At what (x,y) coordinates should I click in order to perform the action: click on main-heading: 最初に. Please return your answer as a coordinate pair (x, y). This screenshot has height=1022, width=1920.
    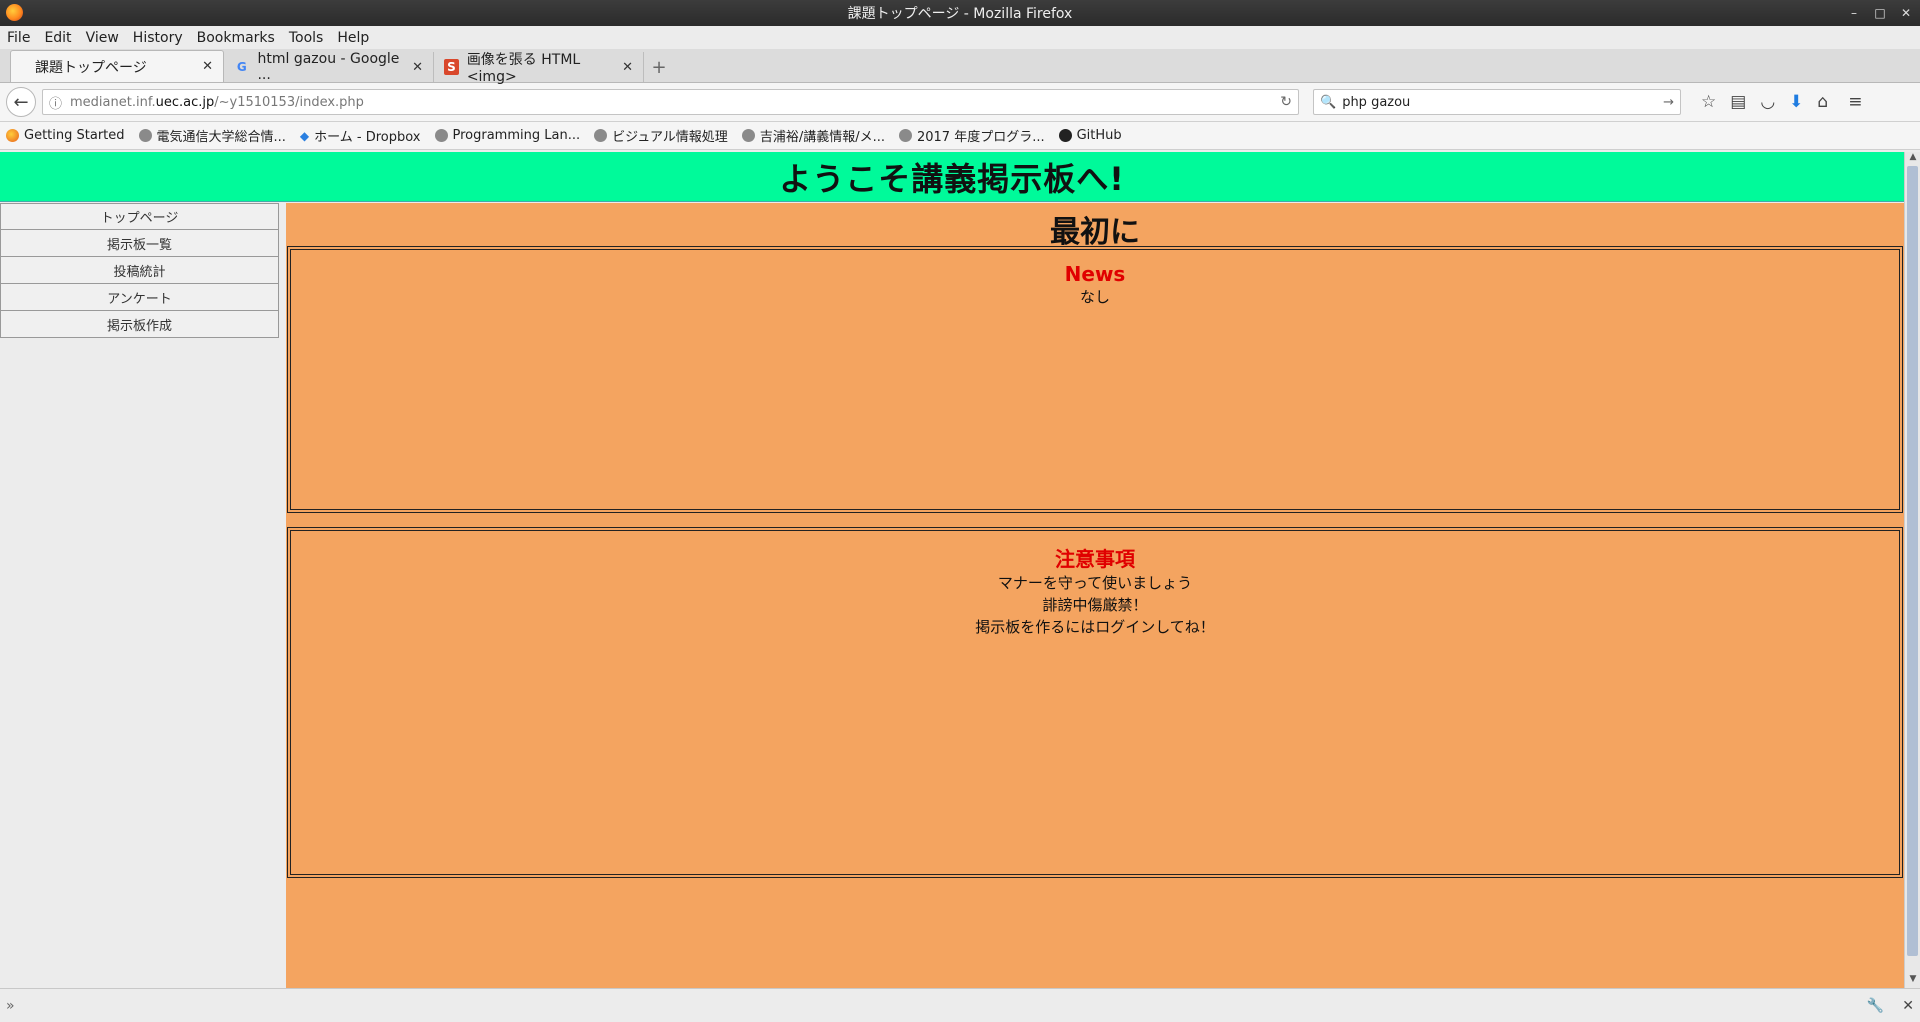
    Looking at the image, I should click on (1095, 232).